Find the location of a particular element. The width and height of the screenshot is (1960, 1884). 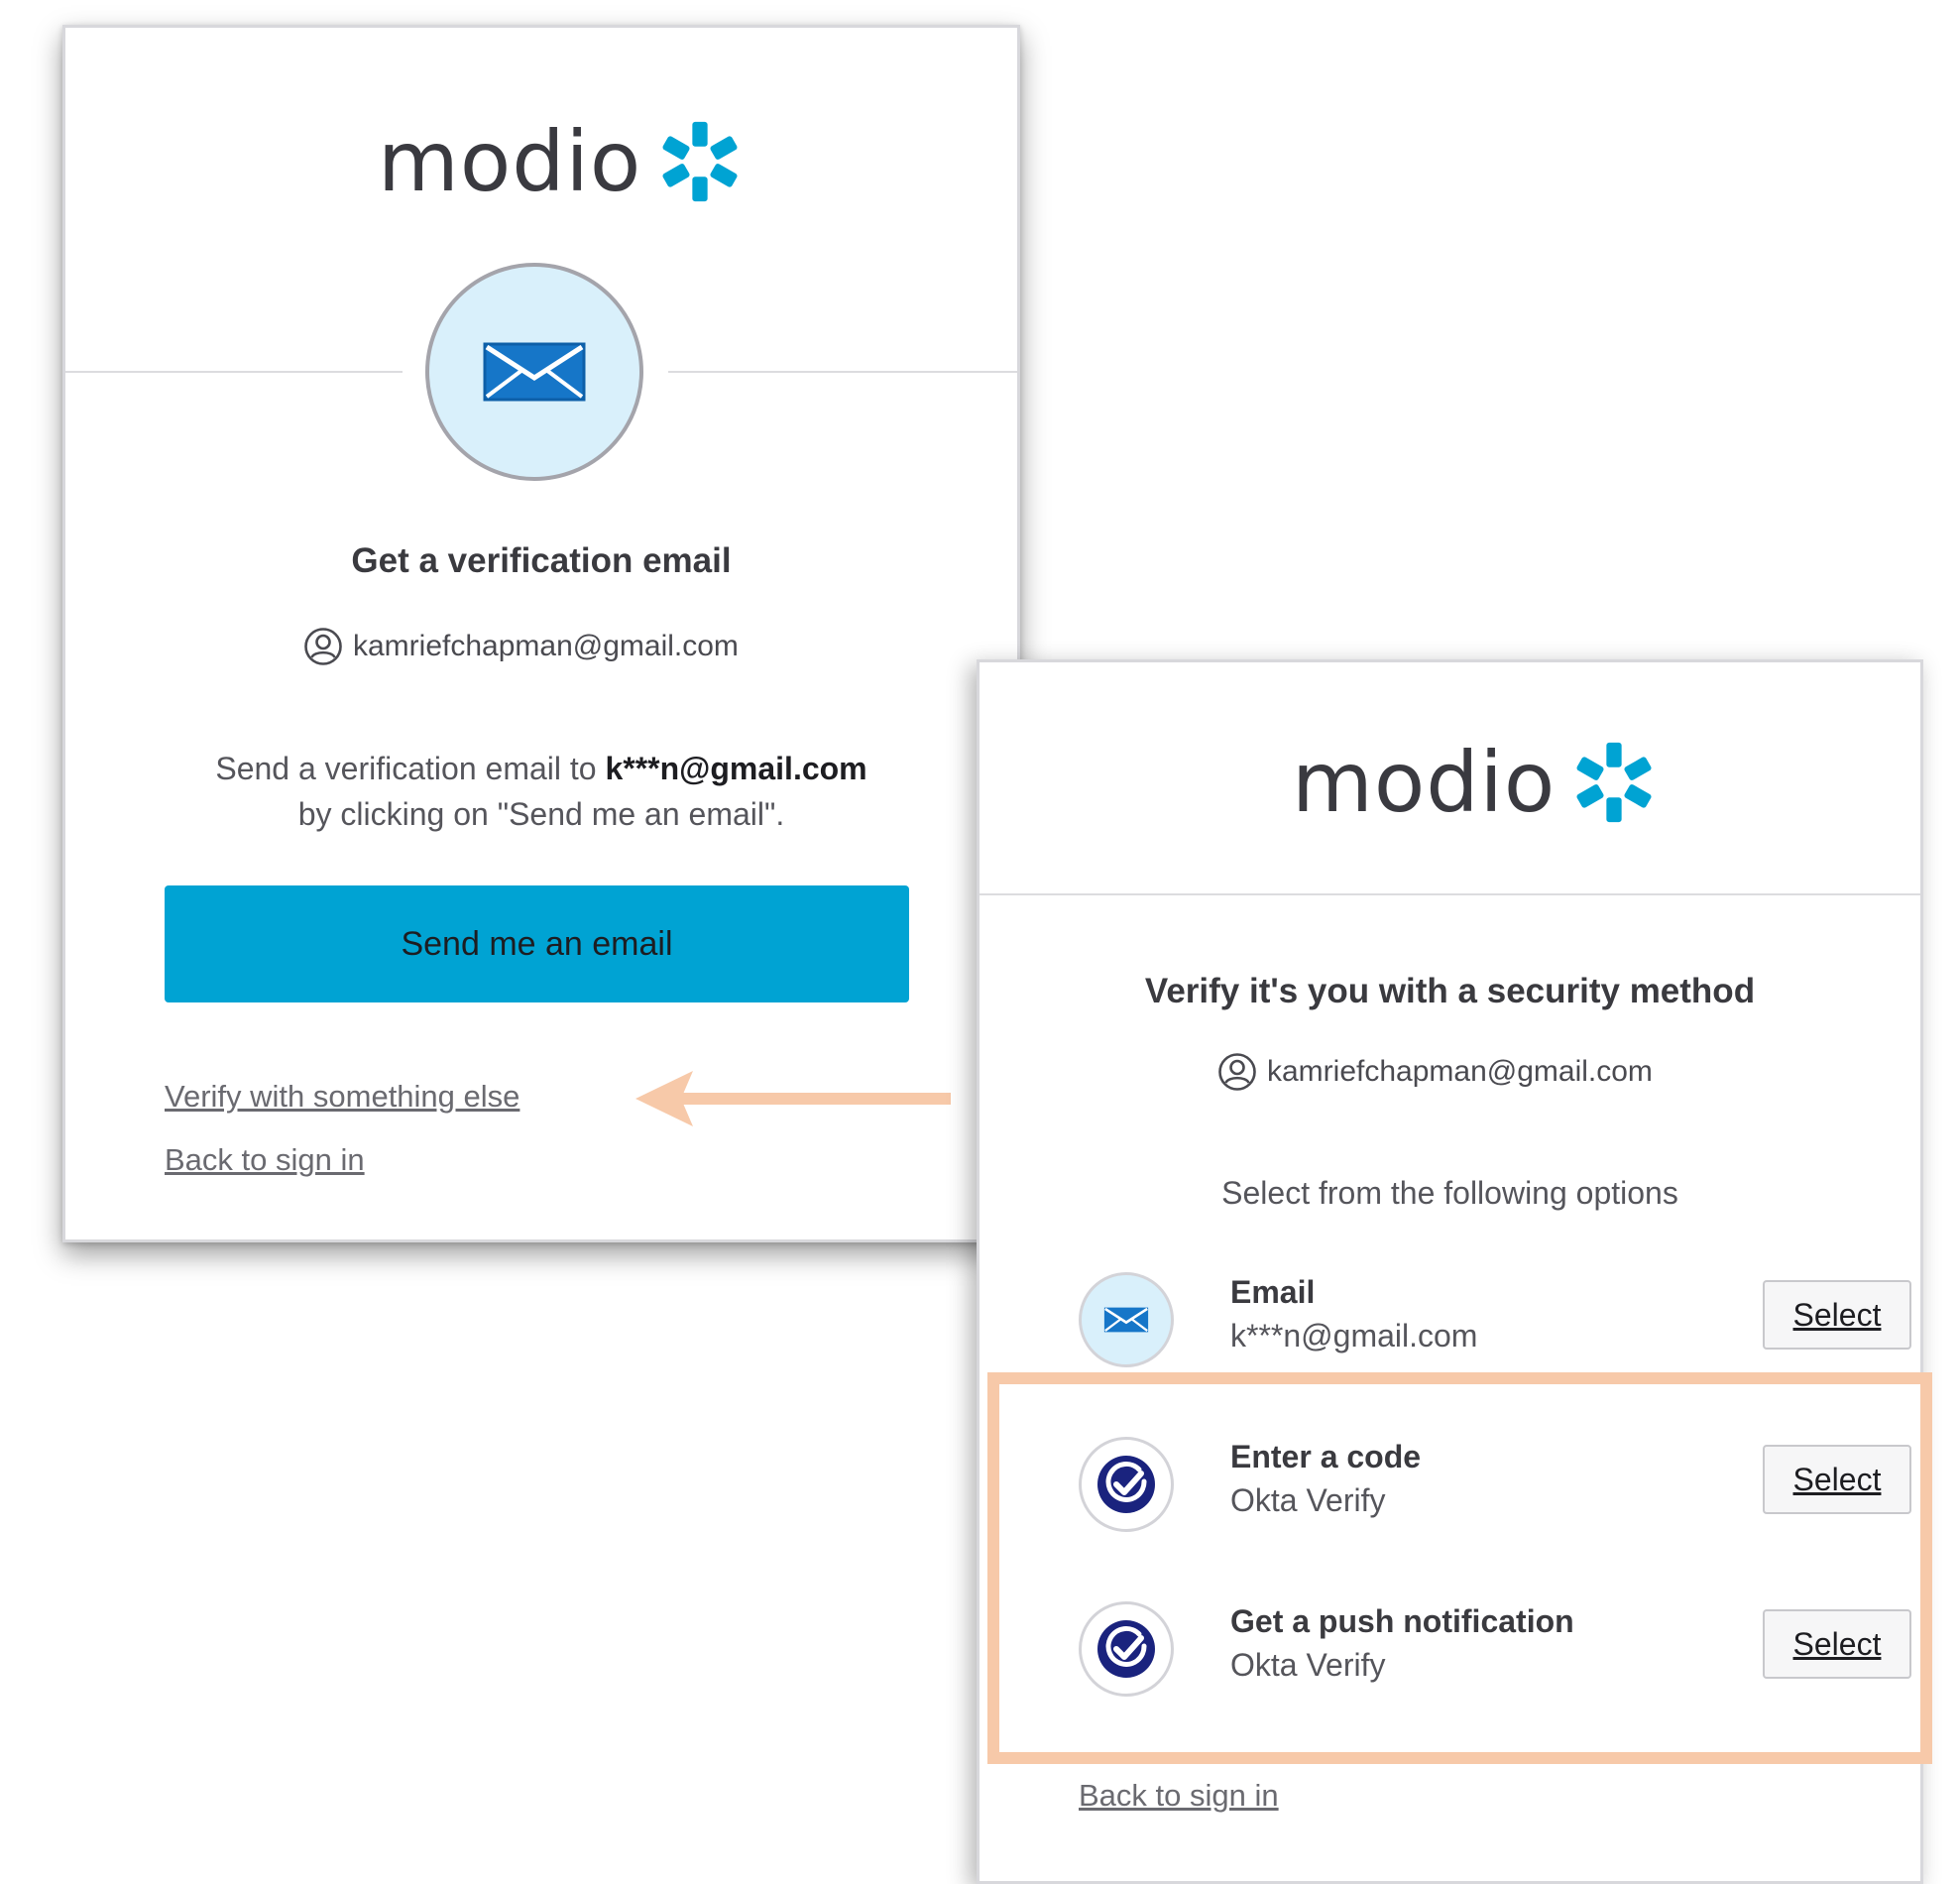

send-email-button: Send me an email is located at coordinates (537, 943).